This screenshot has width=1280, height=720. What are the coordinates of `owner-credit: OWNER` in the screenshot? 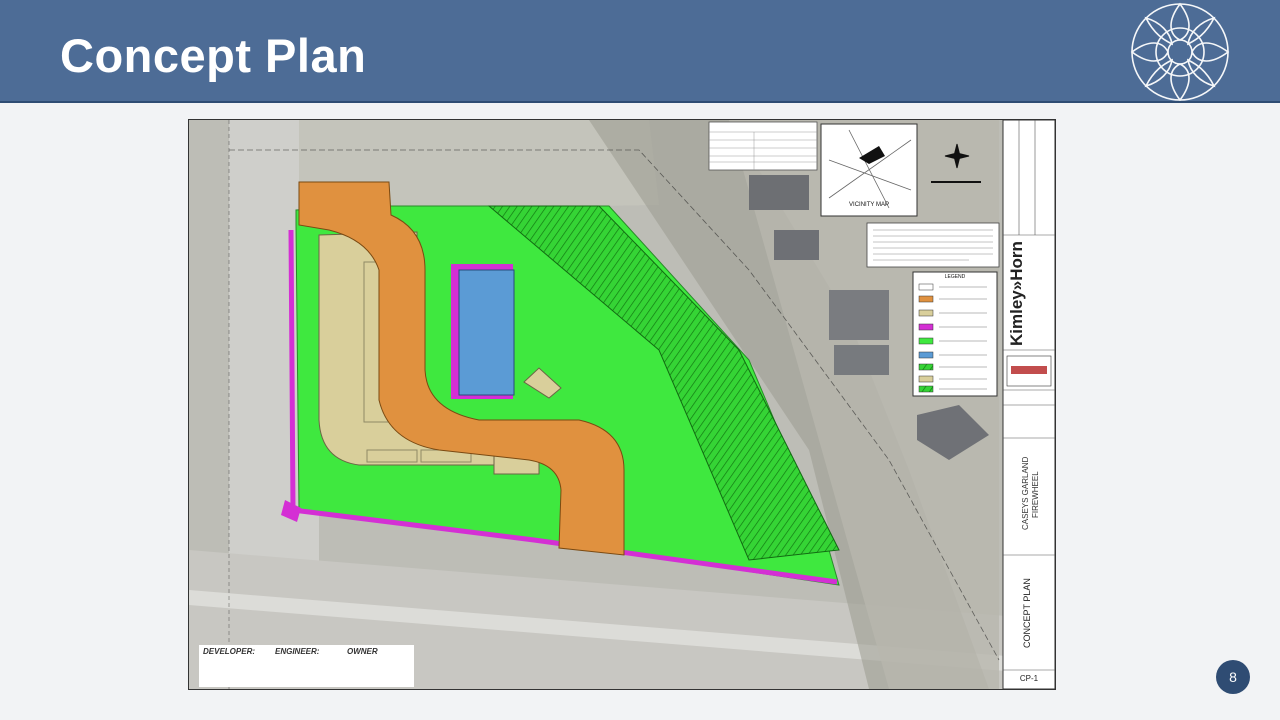 It's located at (382, 663).